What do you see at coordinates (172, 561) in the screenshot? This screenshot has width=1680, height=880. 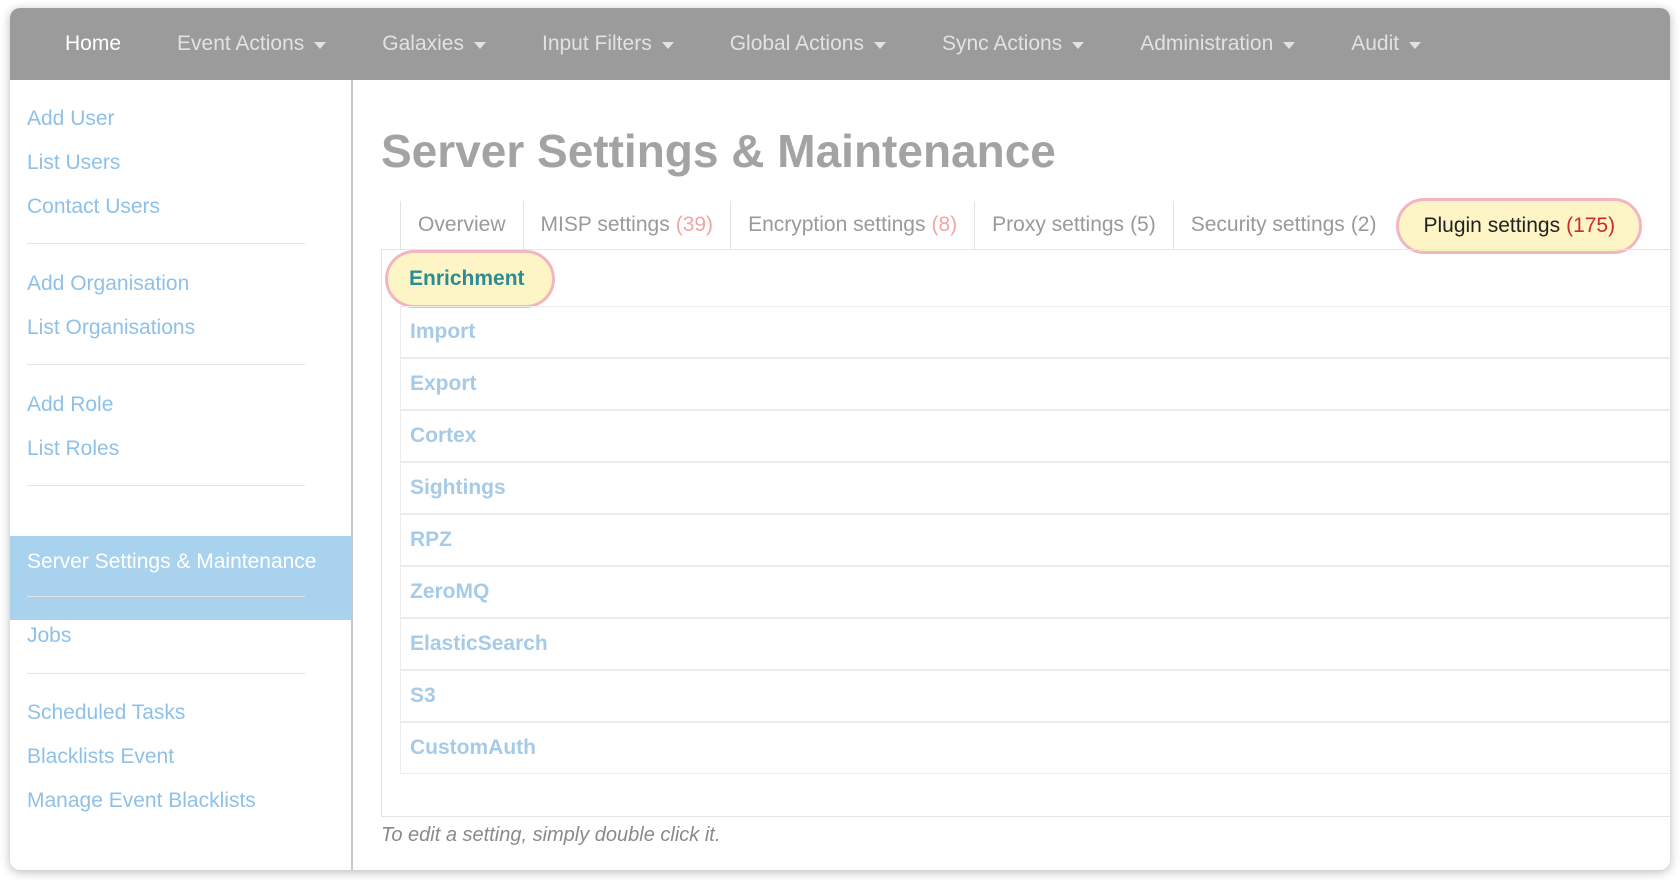 I see `sidebar-item-server-settings-label: Server Settings & Maintenance` at bounding box center [172, 561].